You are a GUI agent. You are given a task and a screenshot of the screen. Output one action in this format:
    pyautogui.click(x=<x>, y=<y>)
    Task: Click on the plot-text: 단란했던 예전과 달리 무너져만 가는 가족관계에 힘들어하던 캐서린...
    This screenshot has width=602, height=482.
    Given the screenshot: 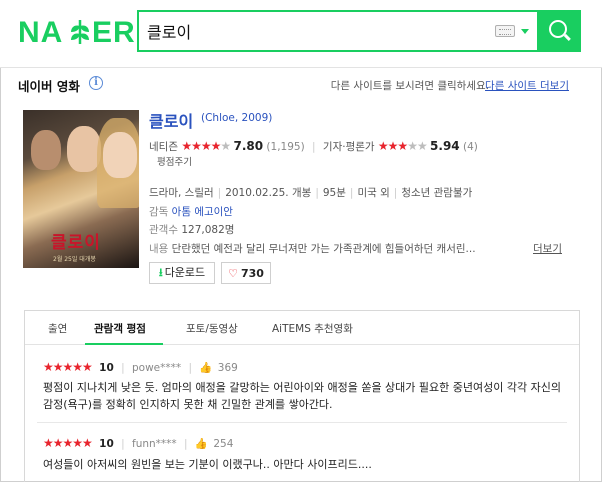 What is the action you would take?
    pyautogui.click(x=323, y=249)
    